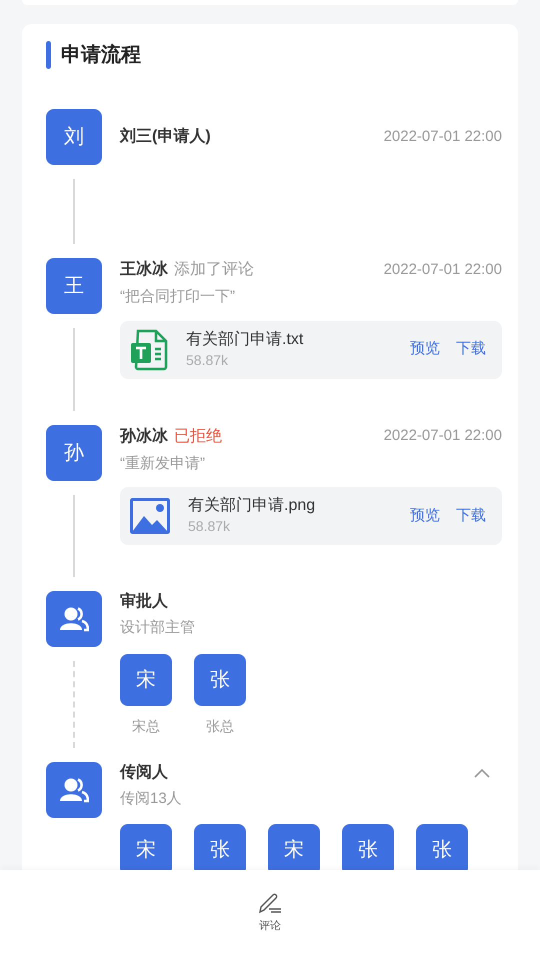 The height and width of the screenshot is (960, 540). Describe the element at coordinates (48, 55) in the screenshot. I see `title-accent-bar` at that location.